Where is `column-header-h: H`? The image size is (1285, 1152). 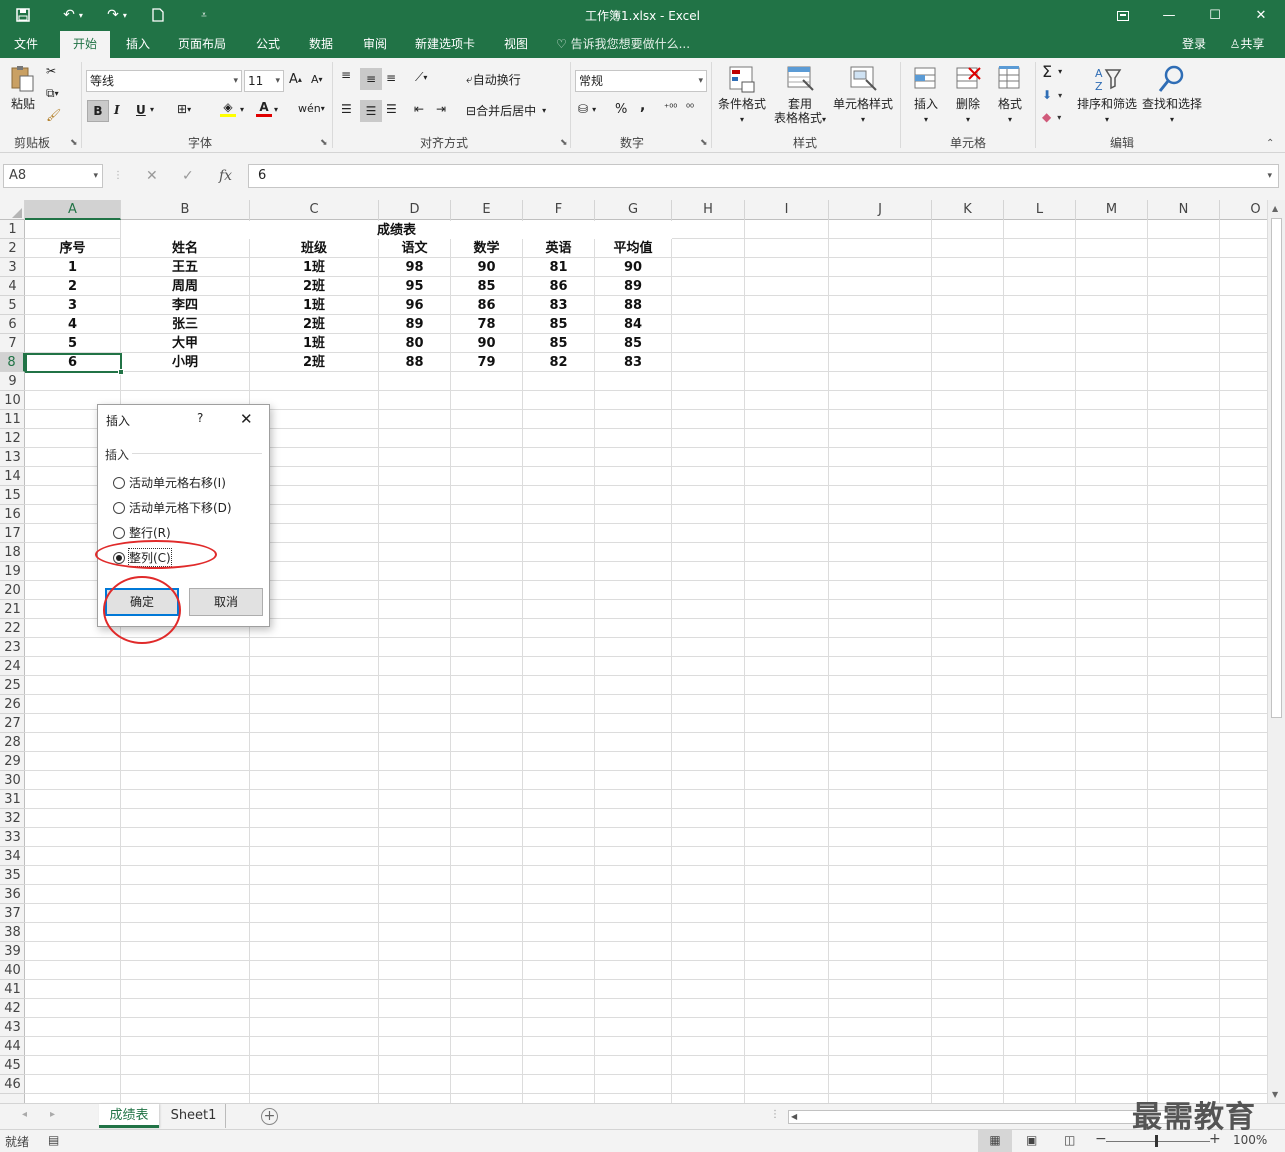
column-header-h: H is located at coordinates (708, 210).